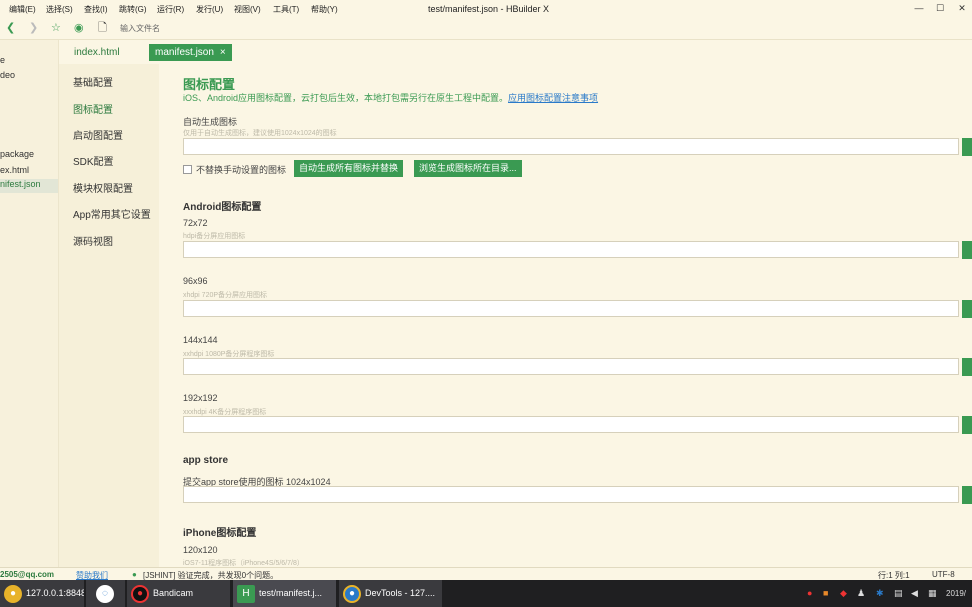 The width and height of the screenshot is (972, 607). Describe the element at coordinates (861, 593) in the screenshot. I see `tray-qq-icon: ♟` at that location.